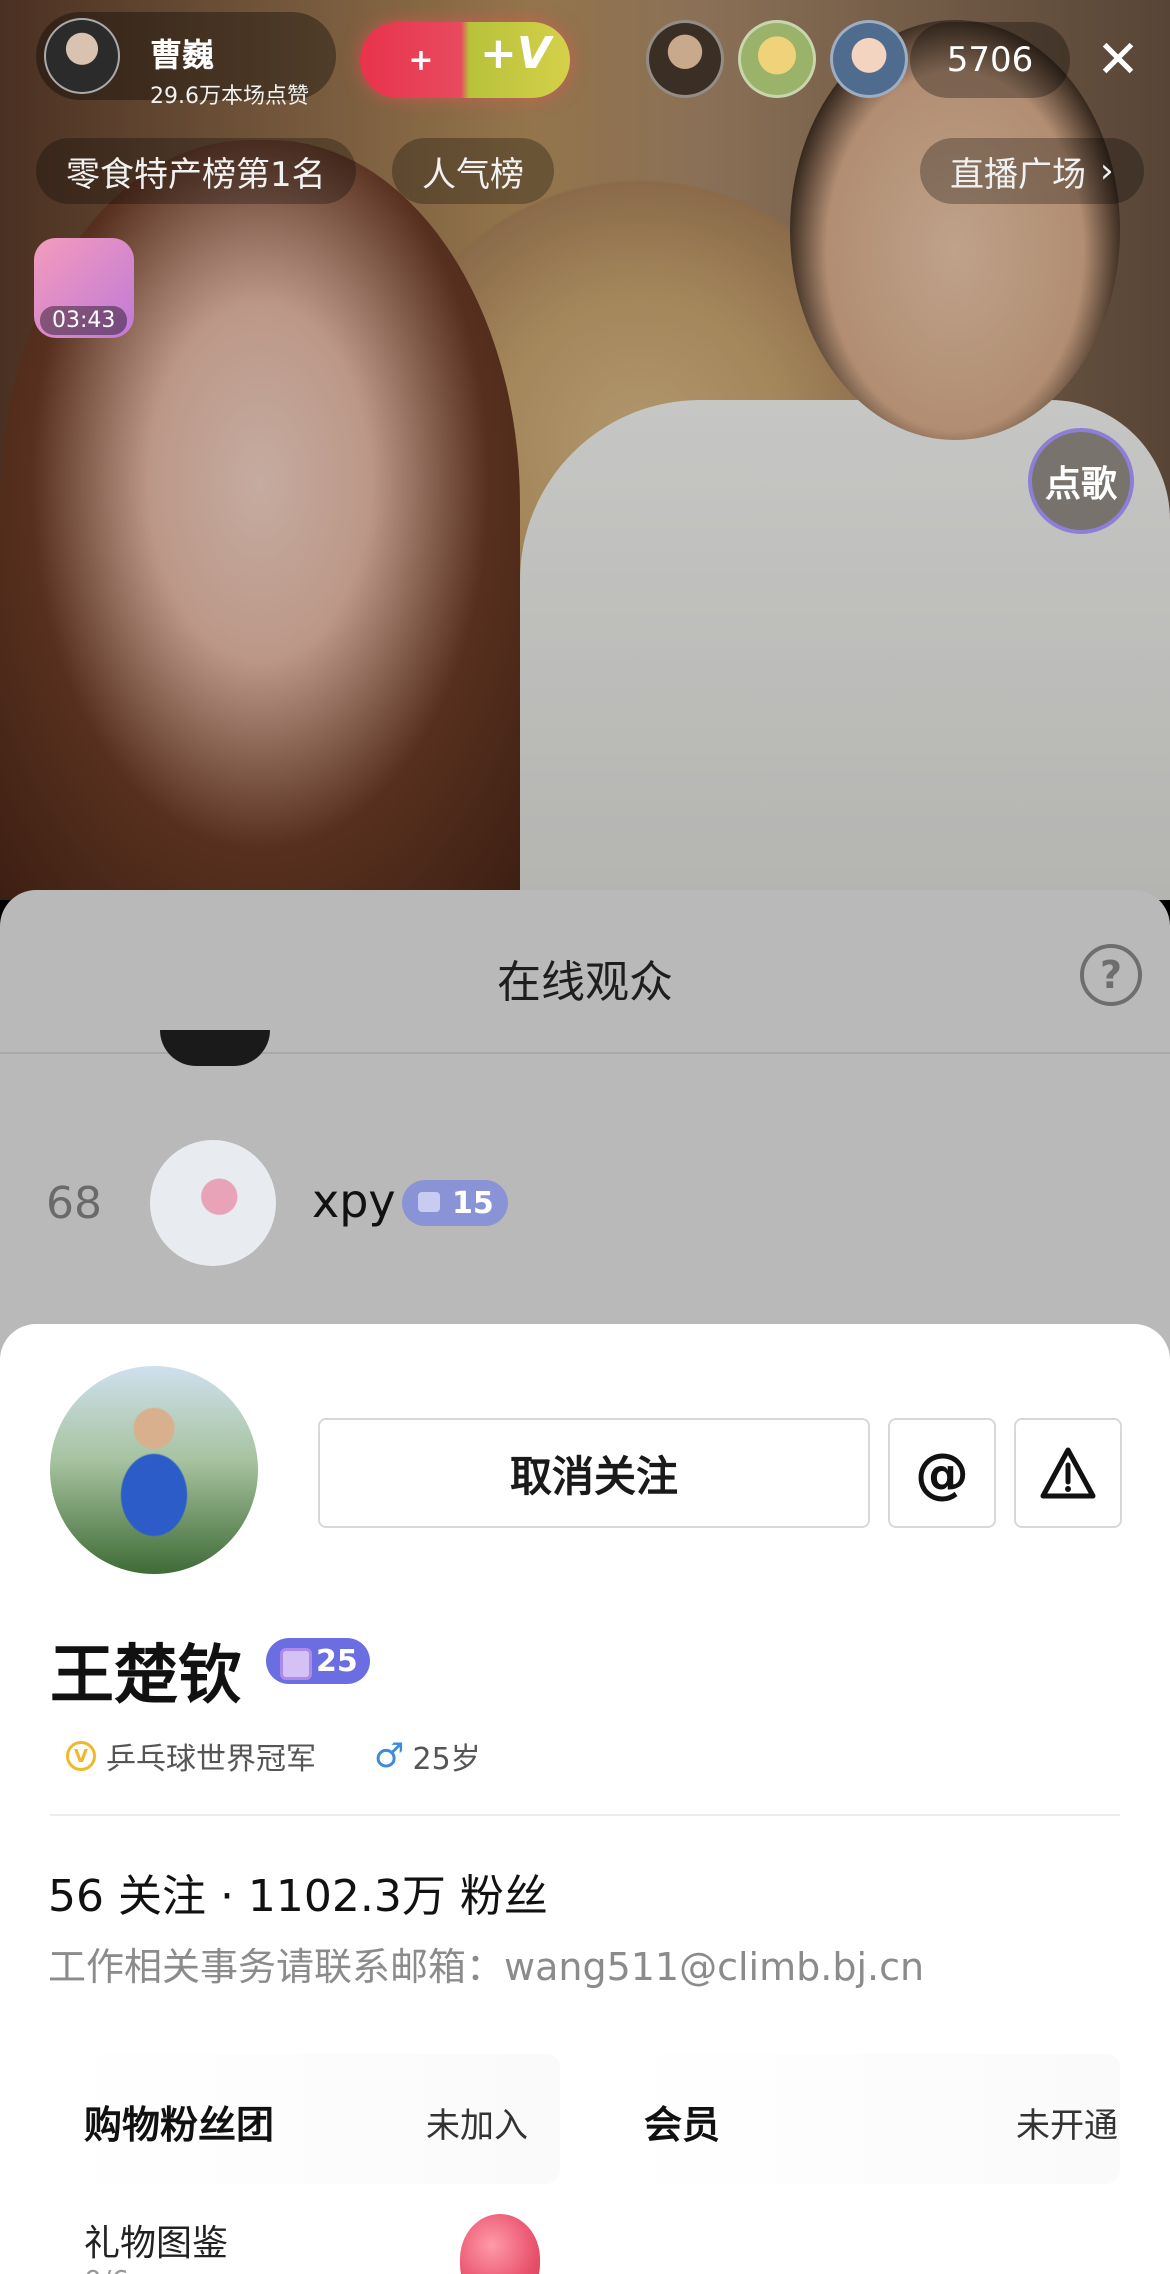  Describe the element at coordinates (1018, 174) in the screenshot. I see `live-square-label: 直播广场` at that location.